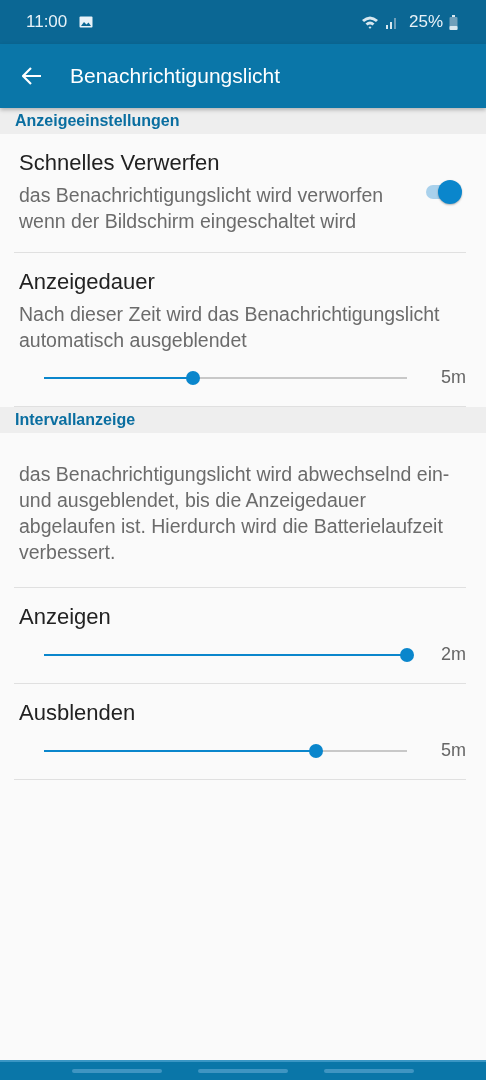 This screenshot has height=1080, width=486. I want to click on battery-percent: 25%, so click(425, 22).